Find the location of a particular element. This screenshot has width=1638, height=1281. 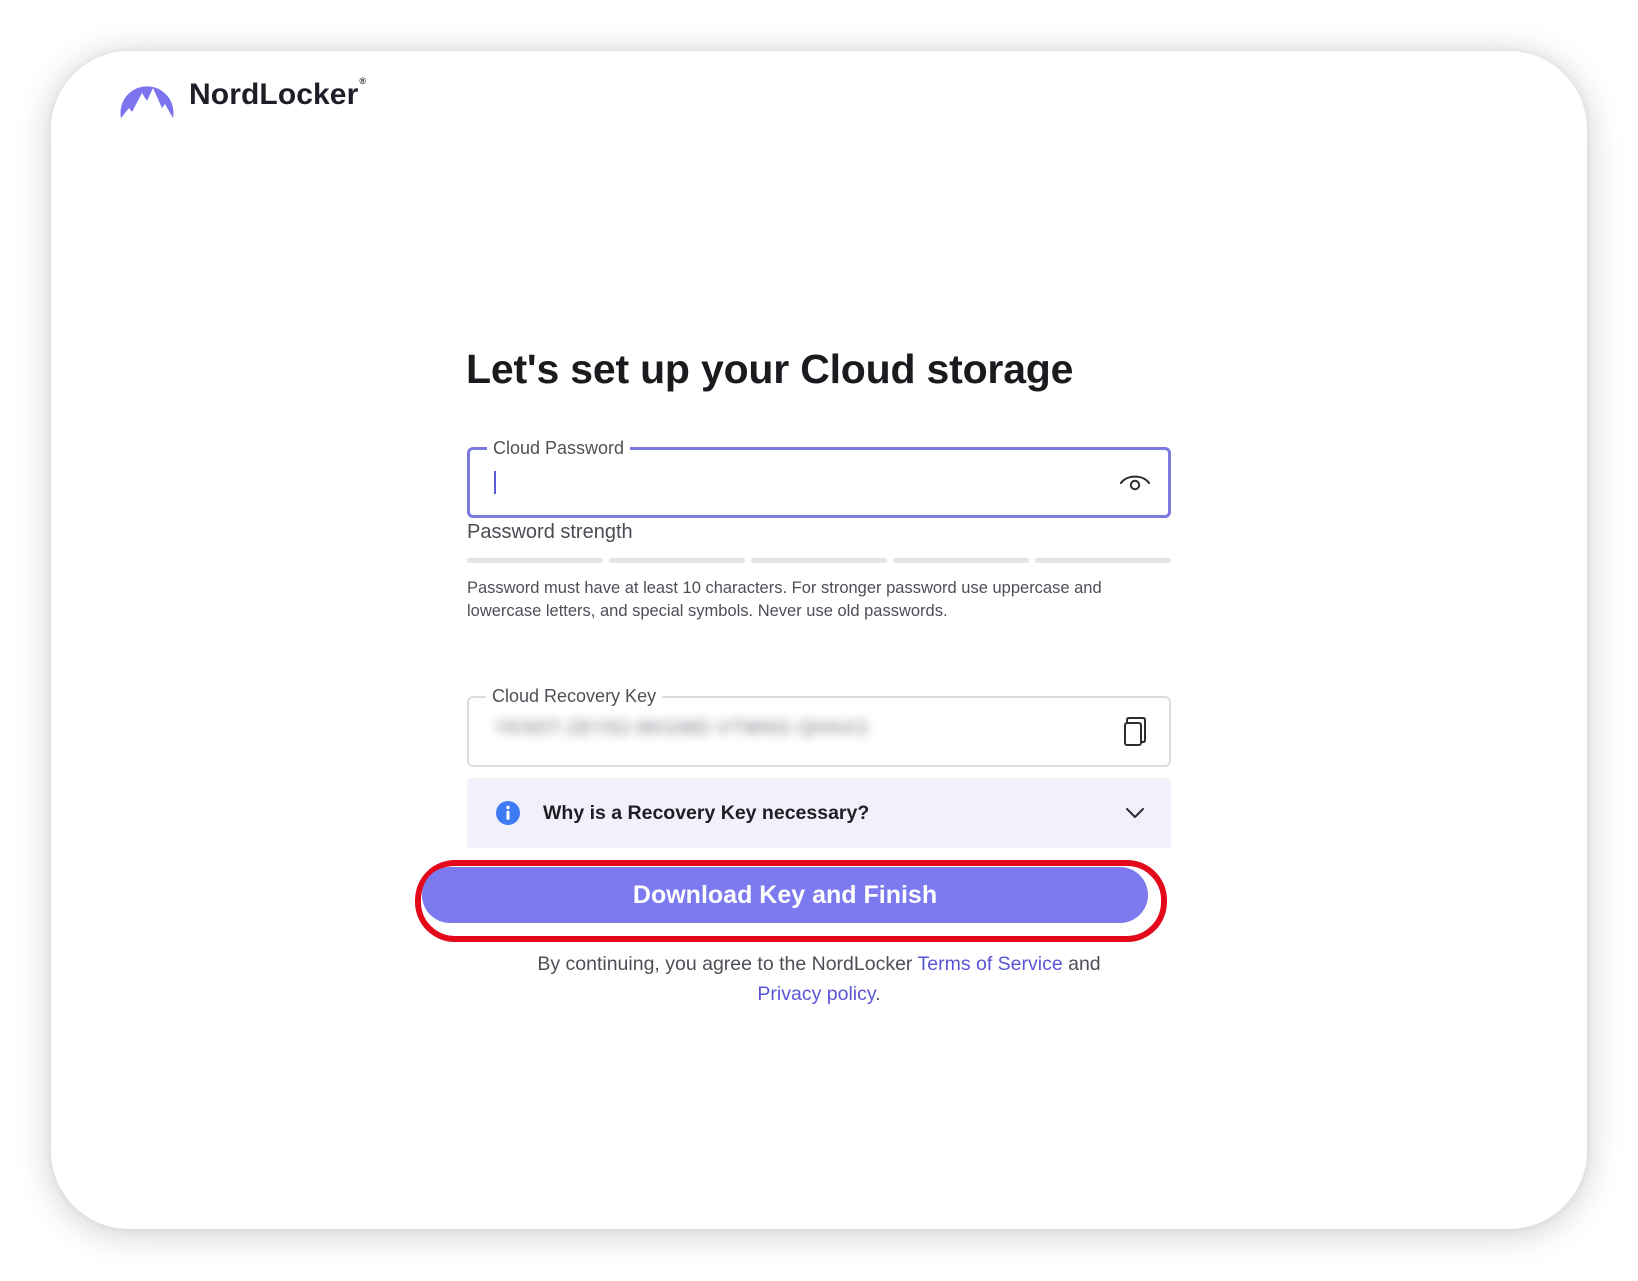

copy-icon is located at coordinates (1135, 731).